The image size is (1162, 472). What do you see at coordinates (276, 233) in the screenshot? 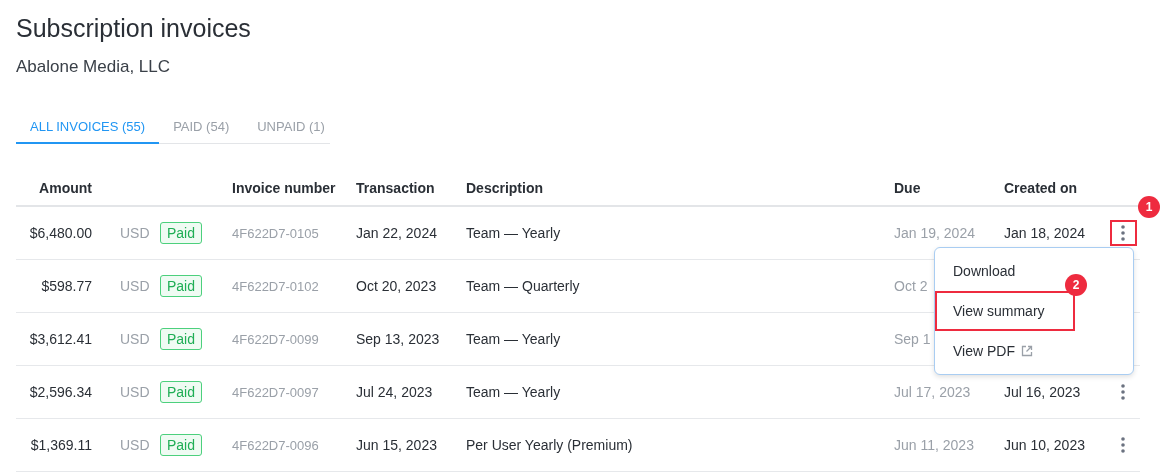
I see `invoice-number-cell-text: 4F622D7-0105` at bounding box center [276, 233].